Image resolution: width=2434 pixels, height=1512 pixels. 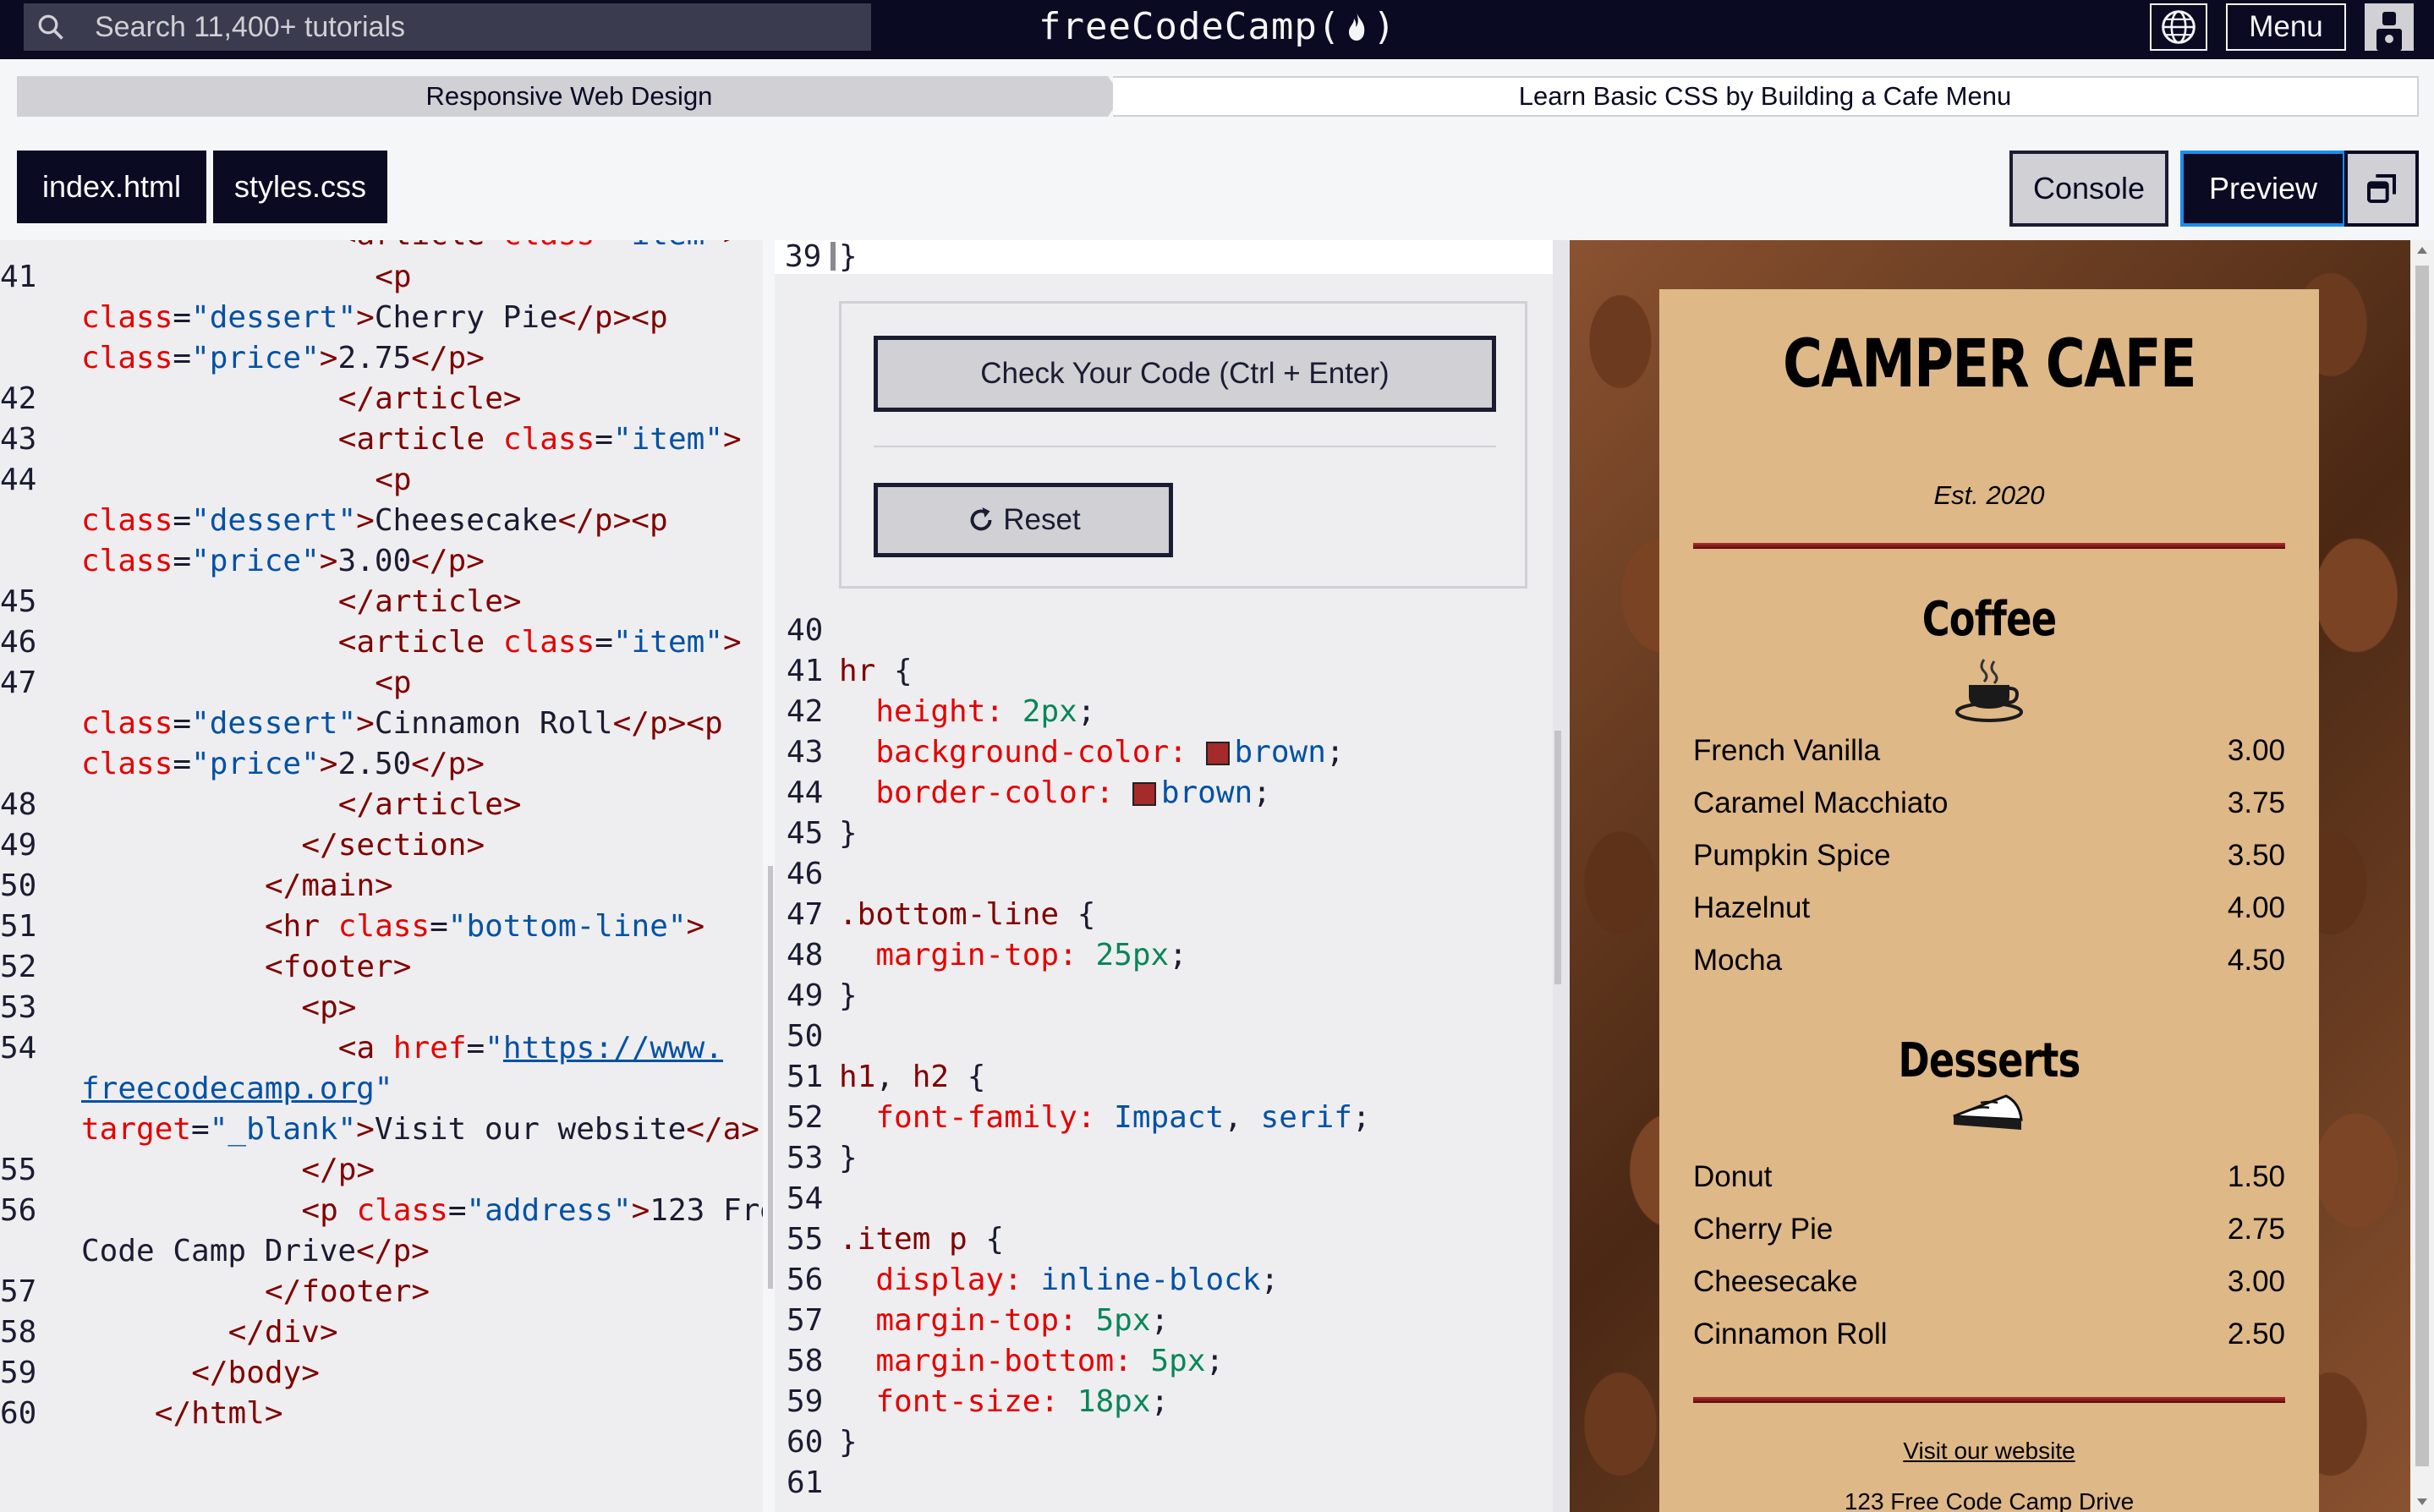 I want to click on code-text: height: 2px;, so click(x=985, y=711).